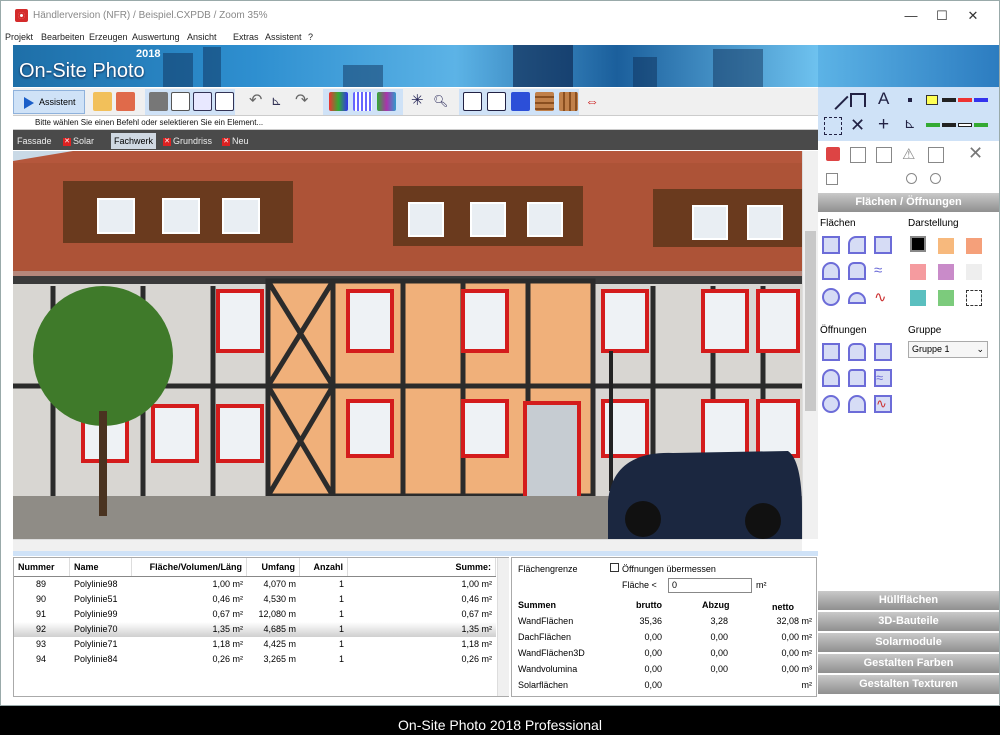  I want to click on arched-opening-icon, so click(857, 352).